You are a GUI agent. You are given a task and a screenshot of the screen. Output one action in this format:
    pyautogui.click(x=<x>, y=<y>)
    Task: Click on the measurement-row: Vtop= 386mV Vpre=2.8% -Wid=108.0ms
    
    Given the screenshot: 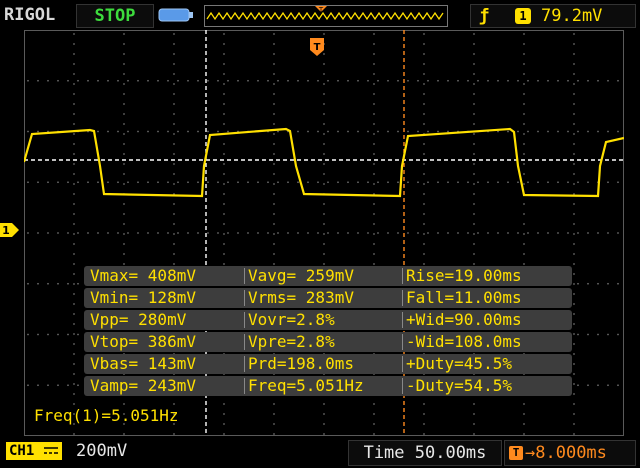 What is the action you would take?
    pyautogui.click(x=328, y=342)
    